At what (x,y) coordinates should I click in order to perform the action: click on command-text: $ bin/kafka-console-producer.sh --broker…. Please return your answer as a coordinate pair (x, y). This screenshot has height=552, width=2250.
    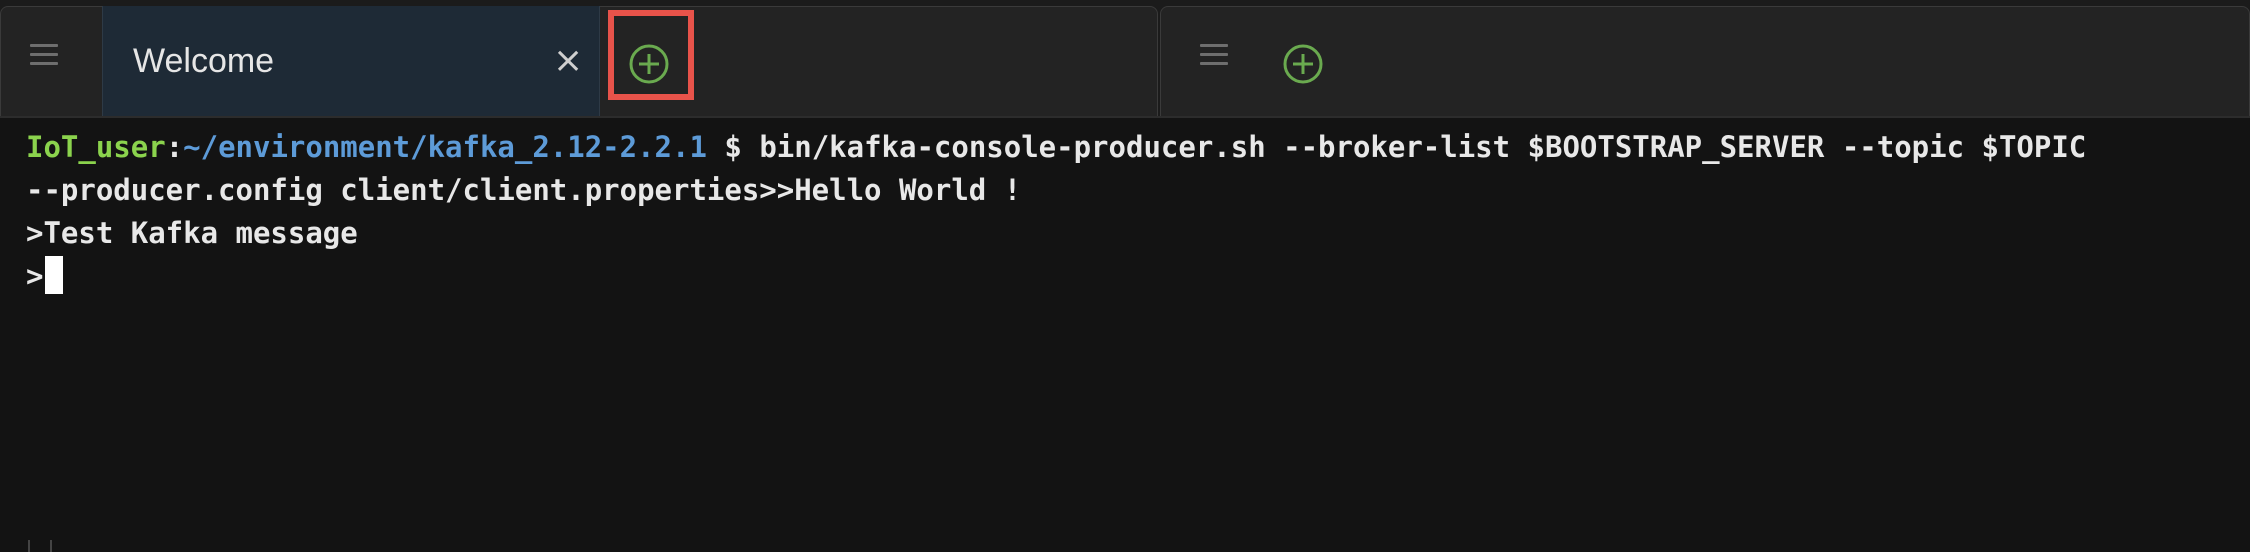
    Looking at the image, I should click on (1396, 147).